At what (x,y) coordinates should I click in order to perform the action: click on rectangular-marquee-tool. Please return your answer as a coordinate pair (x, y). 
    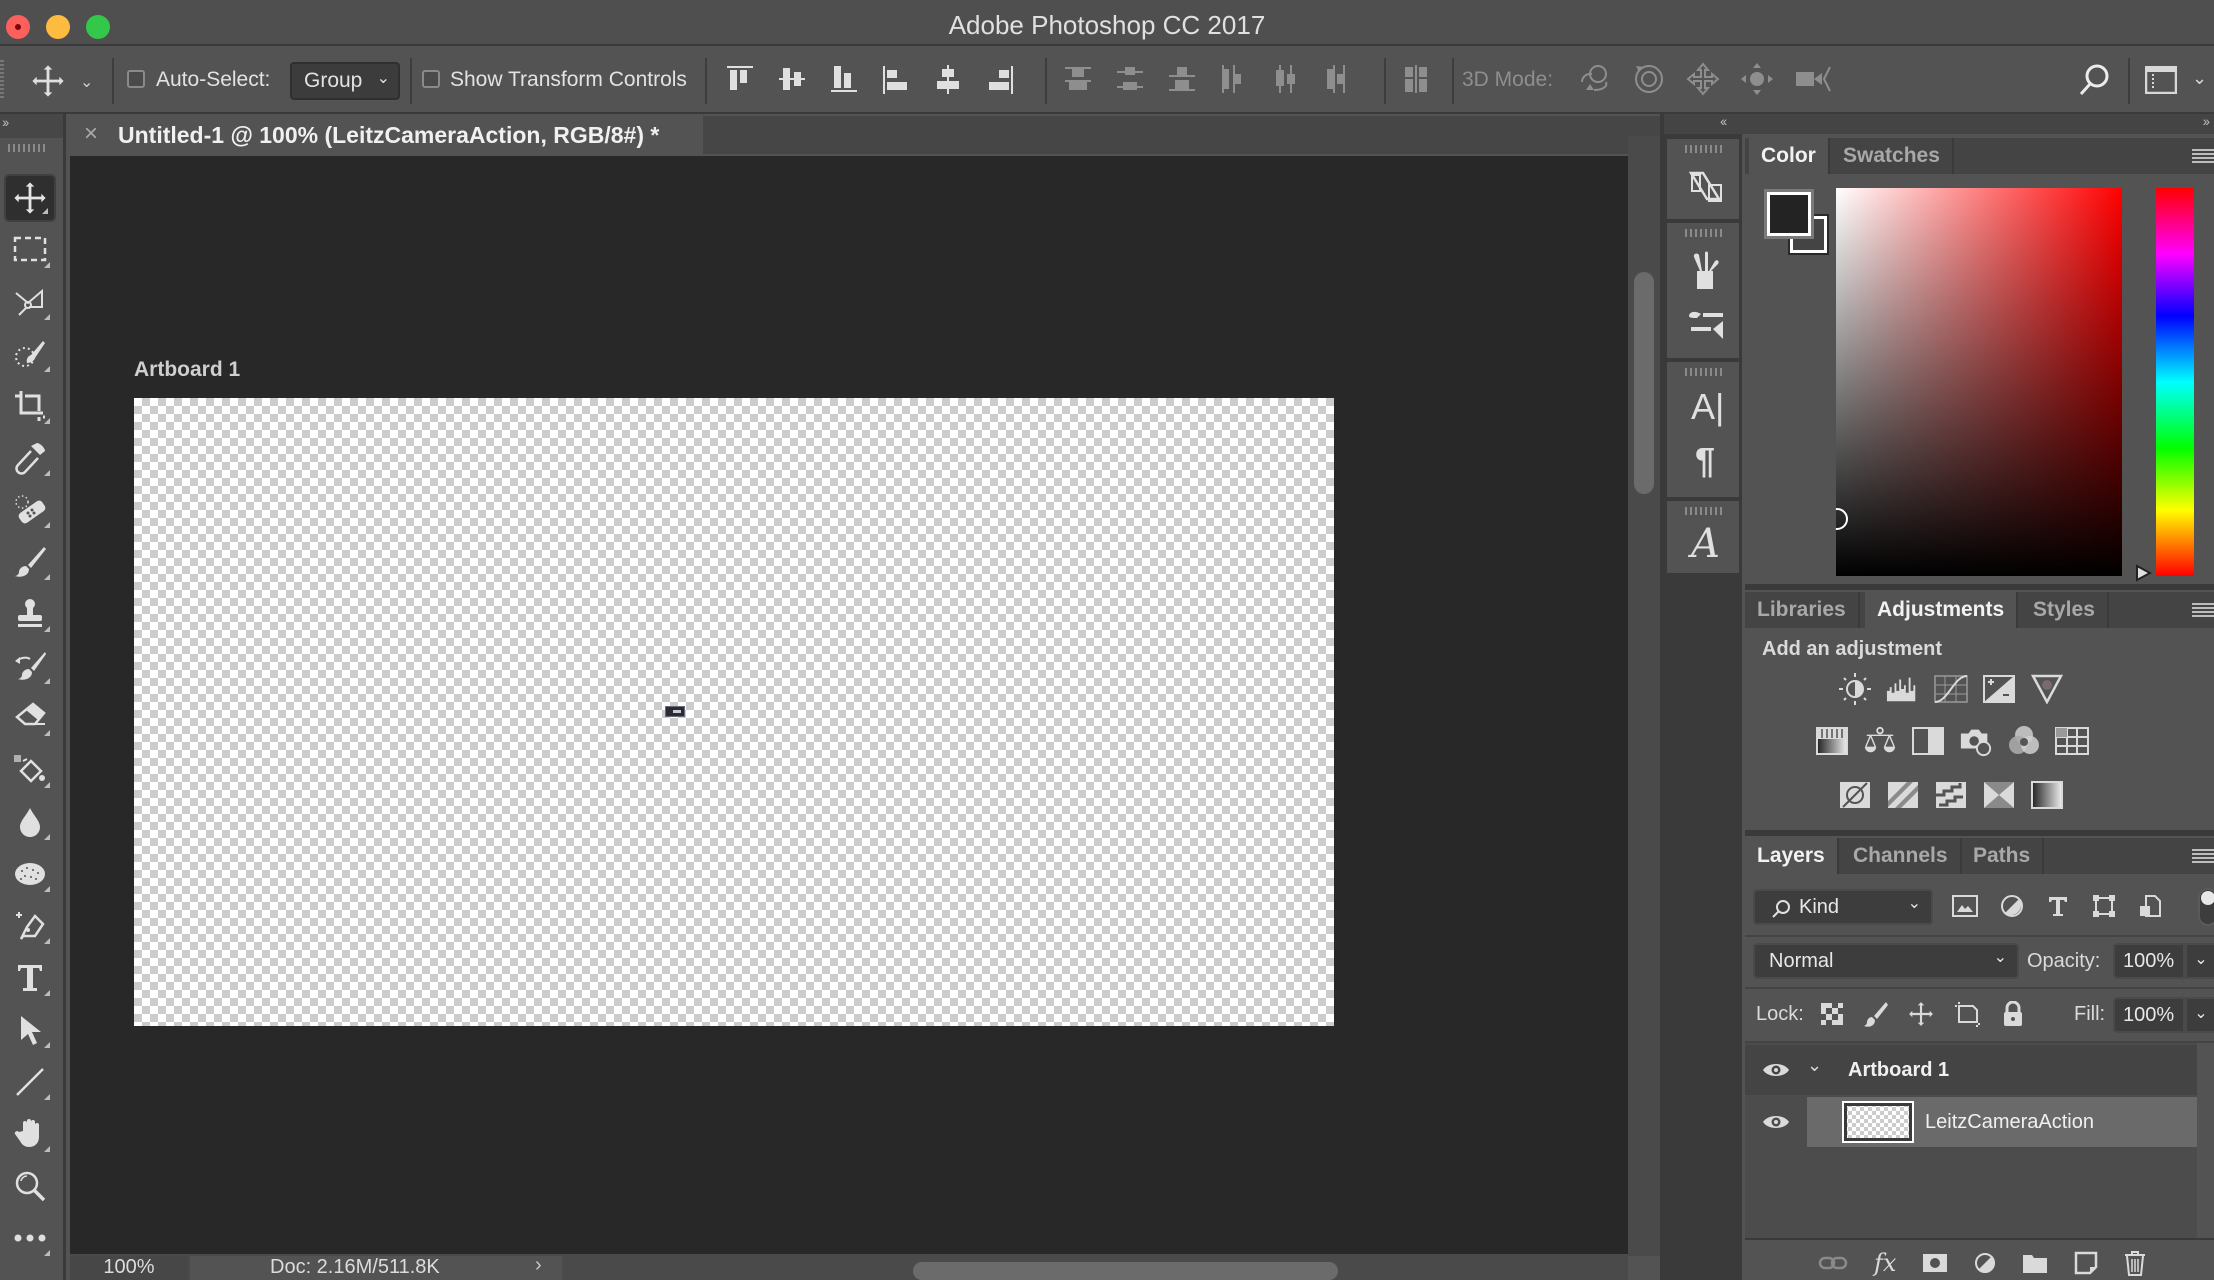
    Looking at the image, I should click on (30, 250).